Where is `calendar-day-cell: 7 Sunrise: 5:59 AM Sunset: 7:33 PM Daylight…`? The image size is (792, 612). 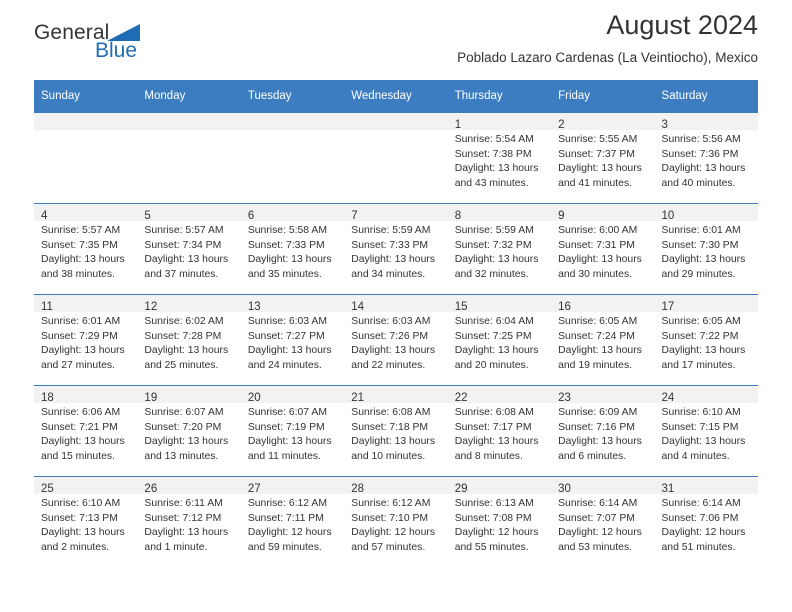 calendar-day-cell: 7 Sunrise: 5:59 AM Sunset: 7:33 PM Daylight… is located at coordinates (396, 249).